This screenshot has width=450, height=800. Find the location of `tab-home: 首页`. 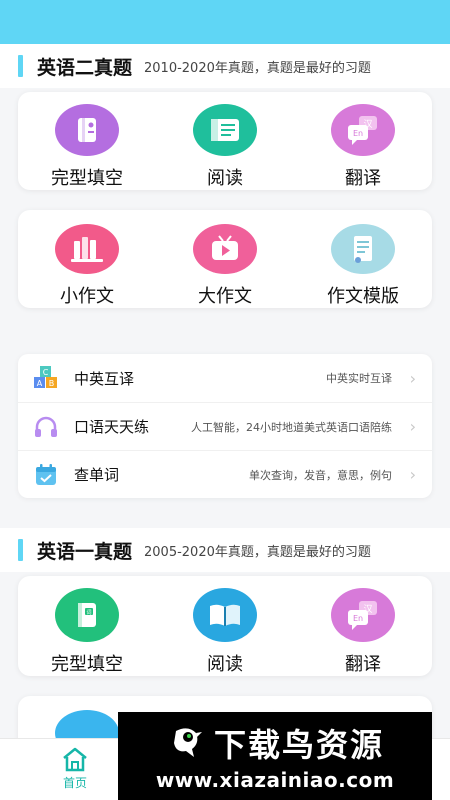

tab-home: 首页 is located at coordinates (75, 768).